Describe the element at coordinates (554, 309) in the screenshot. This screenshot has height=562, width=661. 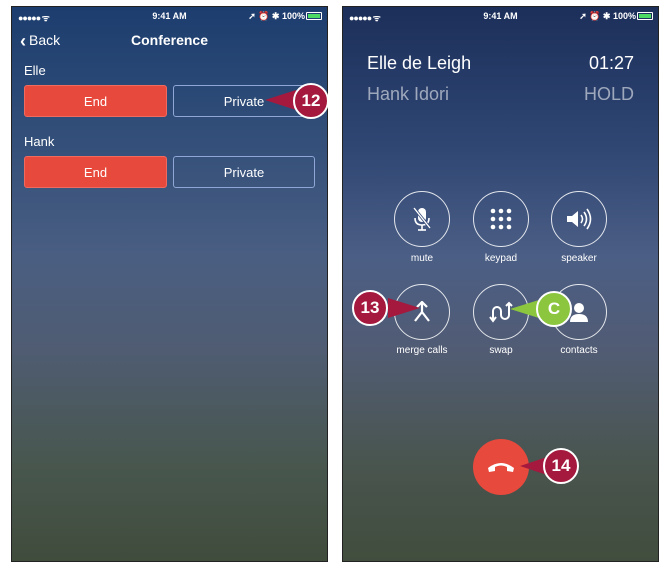
I see `callout-c: C` at that location.